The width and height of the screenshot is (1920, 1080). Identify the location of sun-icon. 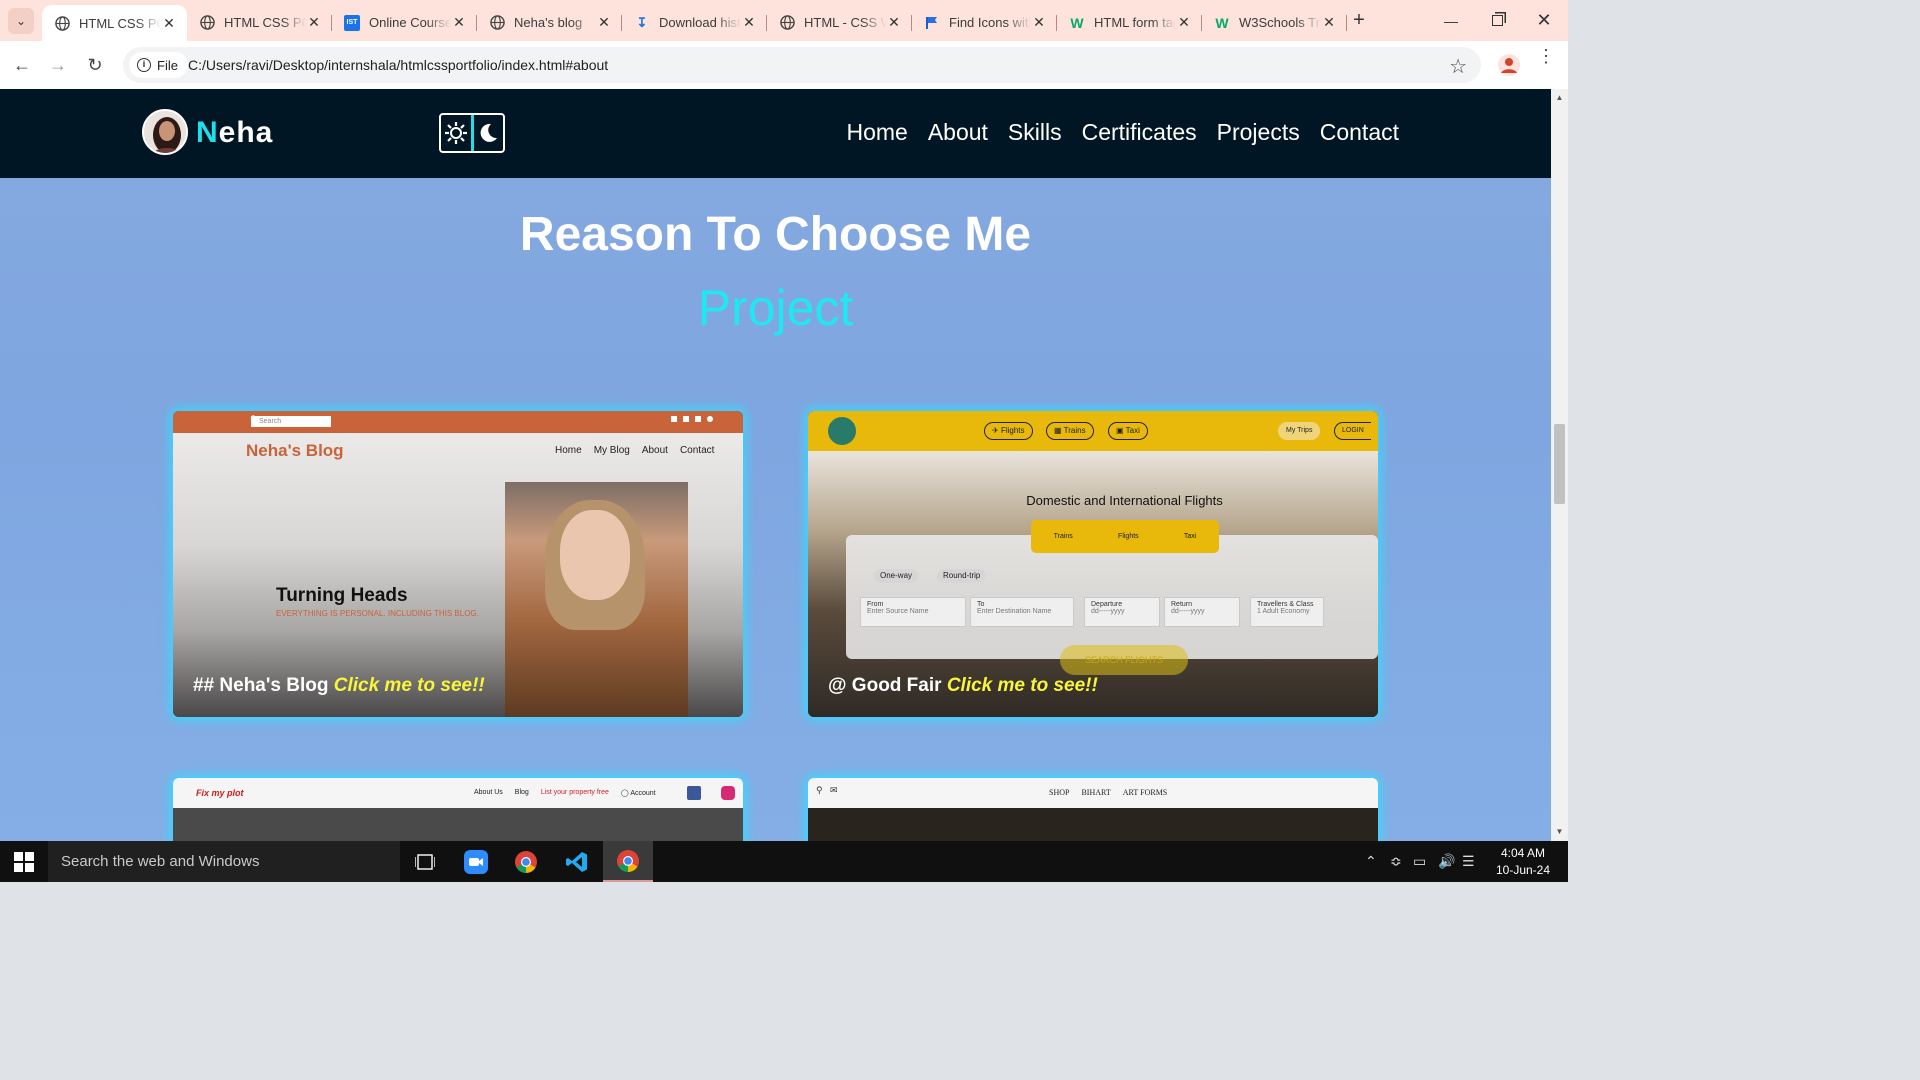
(457, 133).